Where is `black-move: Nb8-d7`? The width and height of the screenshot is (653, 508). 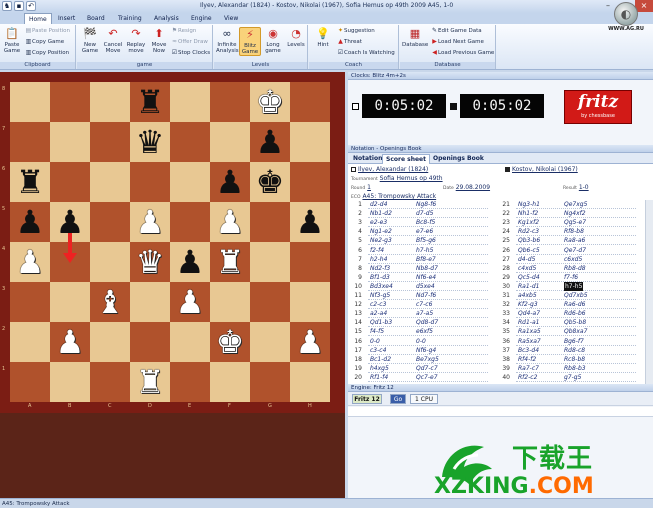 black-move: Nb8-d7 is located at coordinates (427, 268).